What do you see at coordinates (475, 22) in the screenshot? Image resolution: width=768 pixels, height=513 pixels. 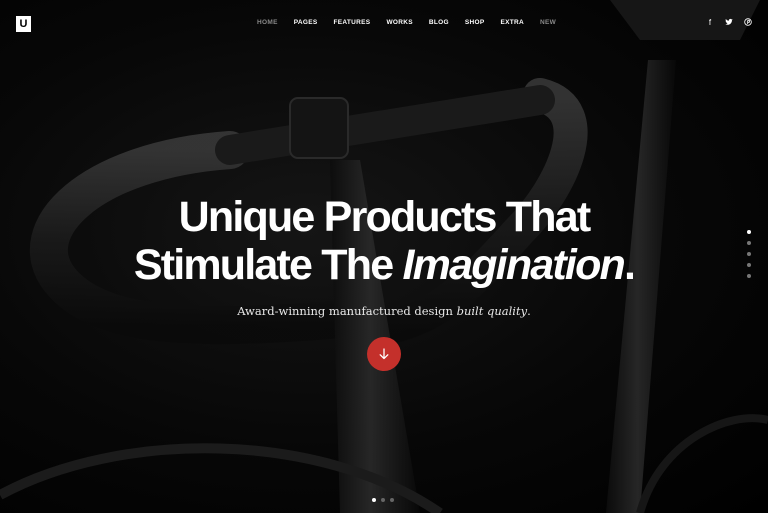 I see `nav-item-shop: SHOP` at bounding box center [475, 22].